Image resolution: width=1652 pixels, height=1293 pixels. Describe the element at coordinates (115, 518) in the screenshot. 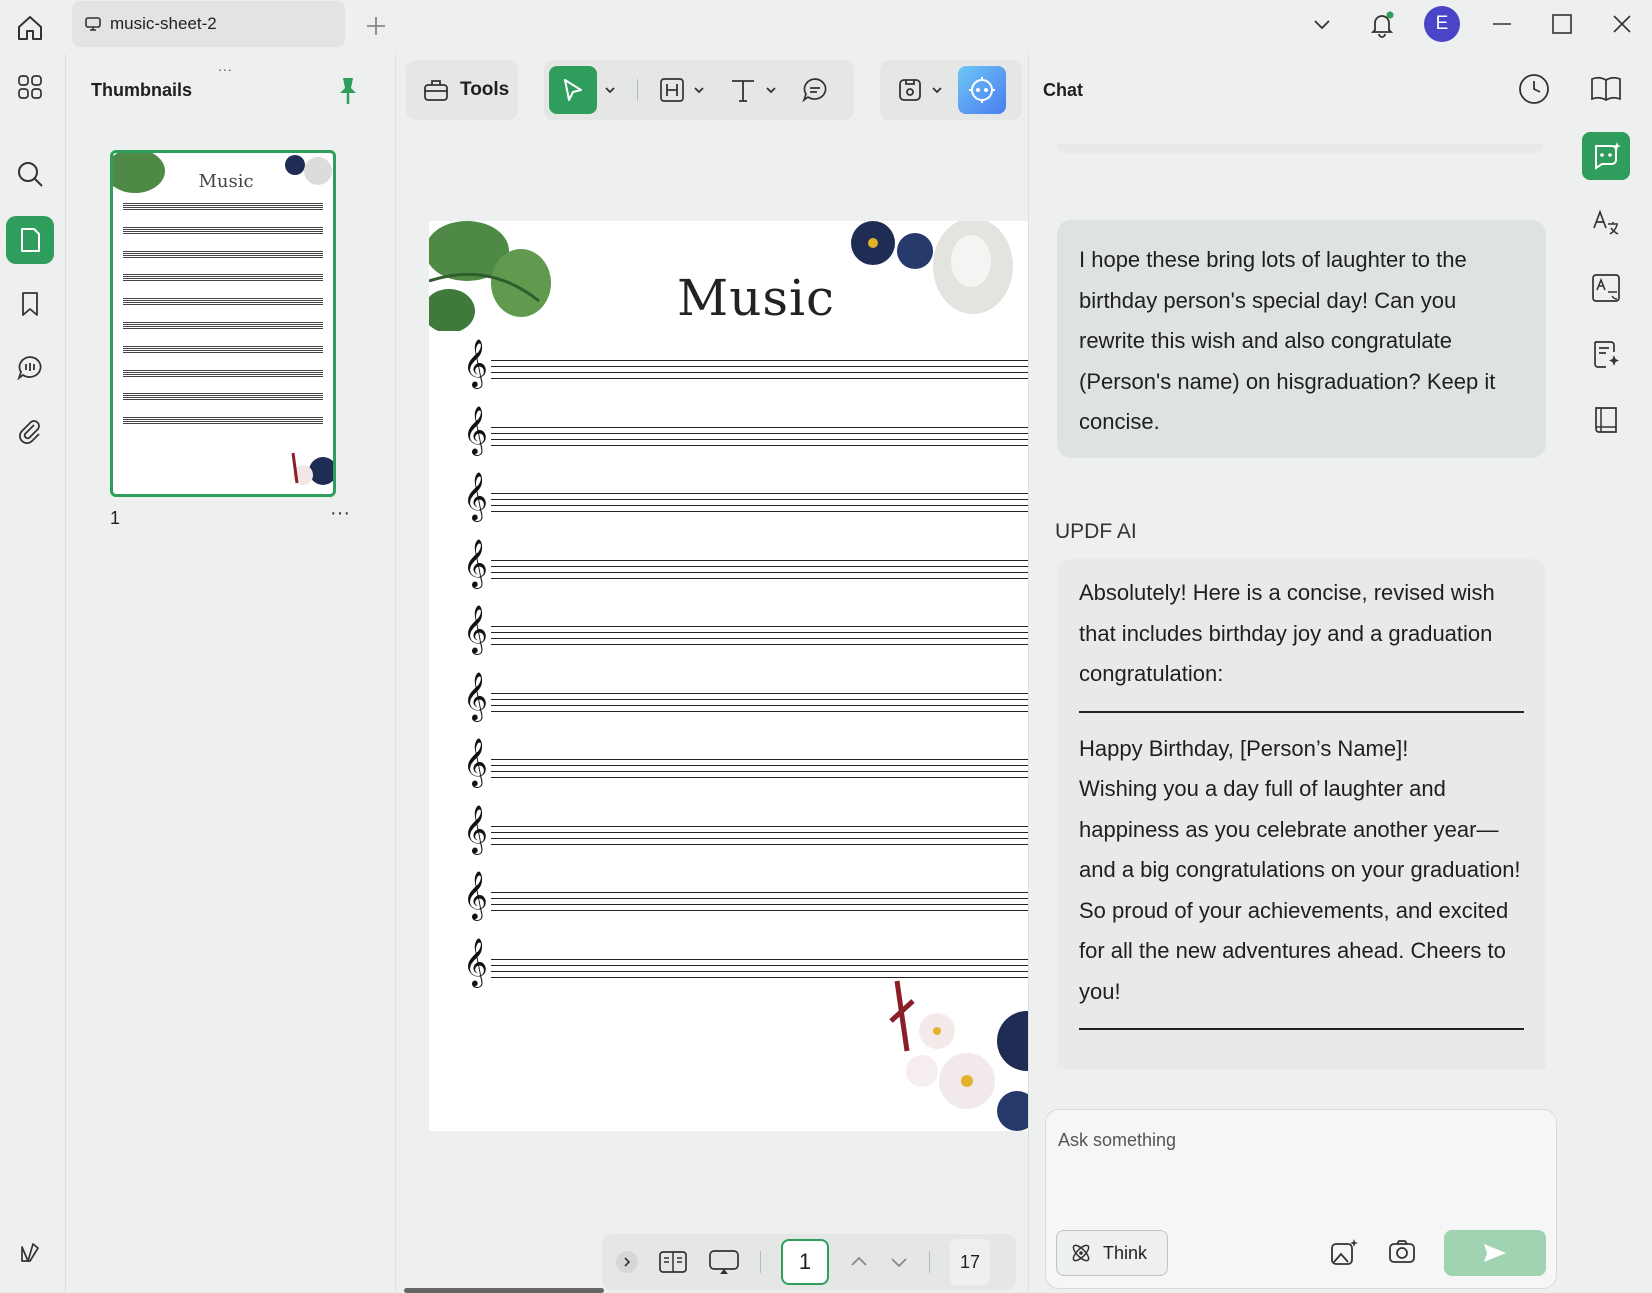

I see `thumbnail-page-number: 1` at that location.